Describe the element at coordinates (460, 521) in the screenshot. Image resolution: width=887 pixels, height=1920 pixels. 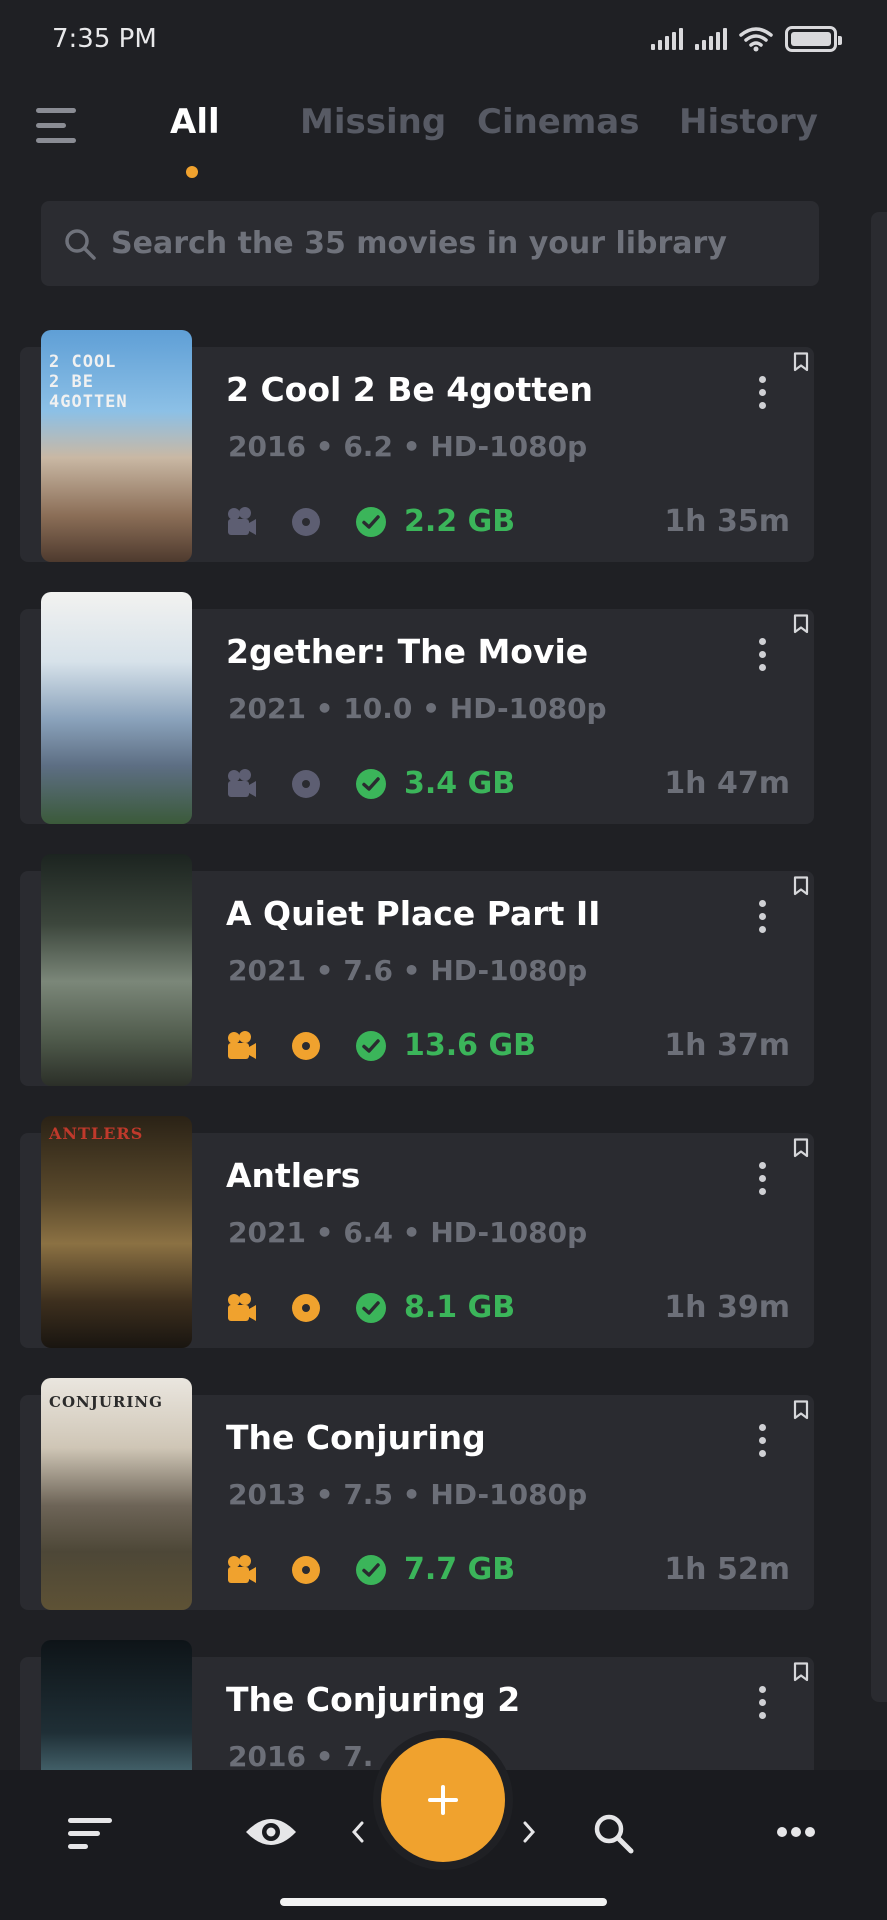
I see `file-size: 2.2 GB` at that location.